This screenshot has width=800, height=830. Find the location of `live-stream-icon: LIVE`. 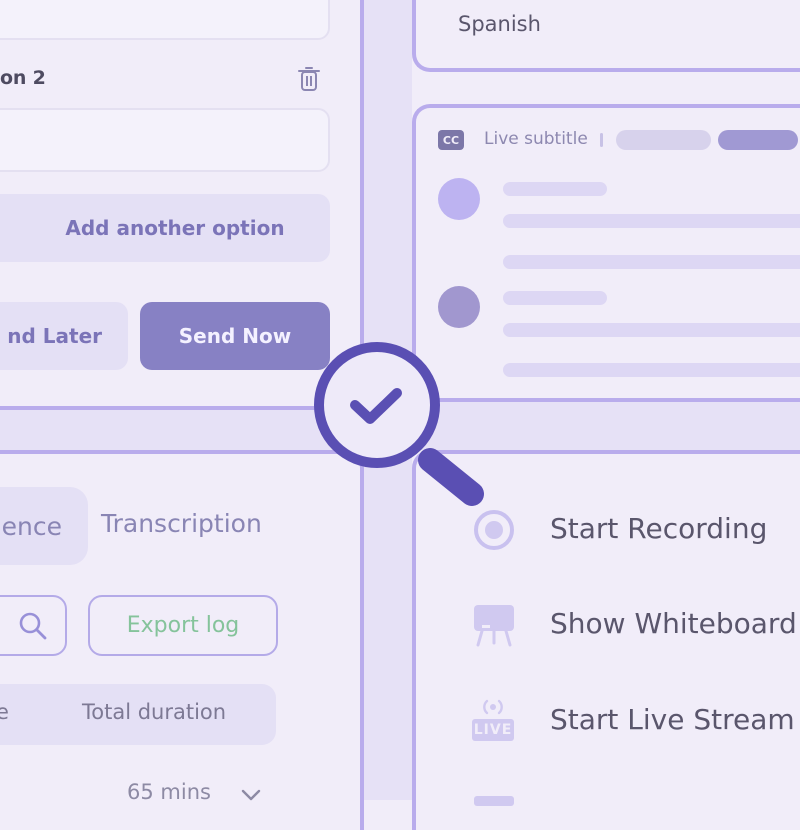

live-stream-icon: LIVE is located at coordinates (493, 721).